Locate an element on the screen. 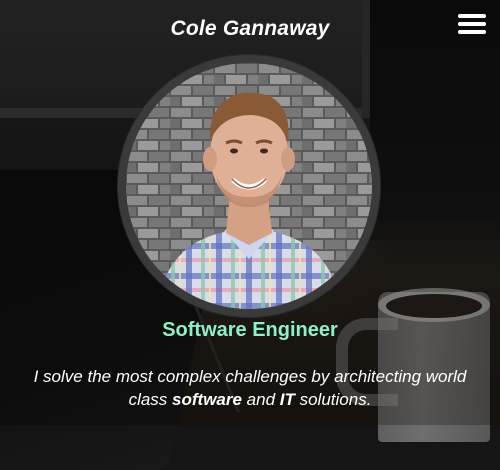 This screenshot has width=500, height=470. tagline-highlight-it: IT is located at coordinates (287, 399).